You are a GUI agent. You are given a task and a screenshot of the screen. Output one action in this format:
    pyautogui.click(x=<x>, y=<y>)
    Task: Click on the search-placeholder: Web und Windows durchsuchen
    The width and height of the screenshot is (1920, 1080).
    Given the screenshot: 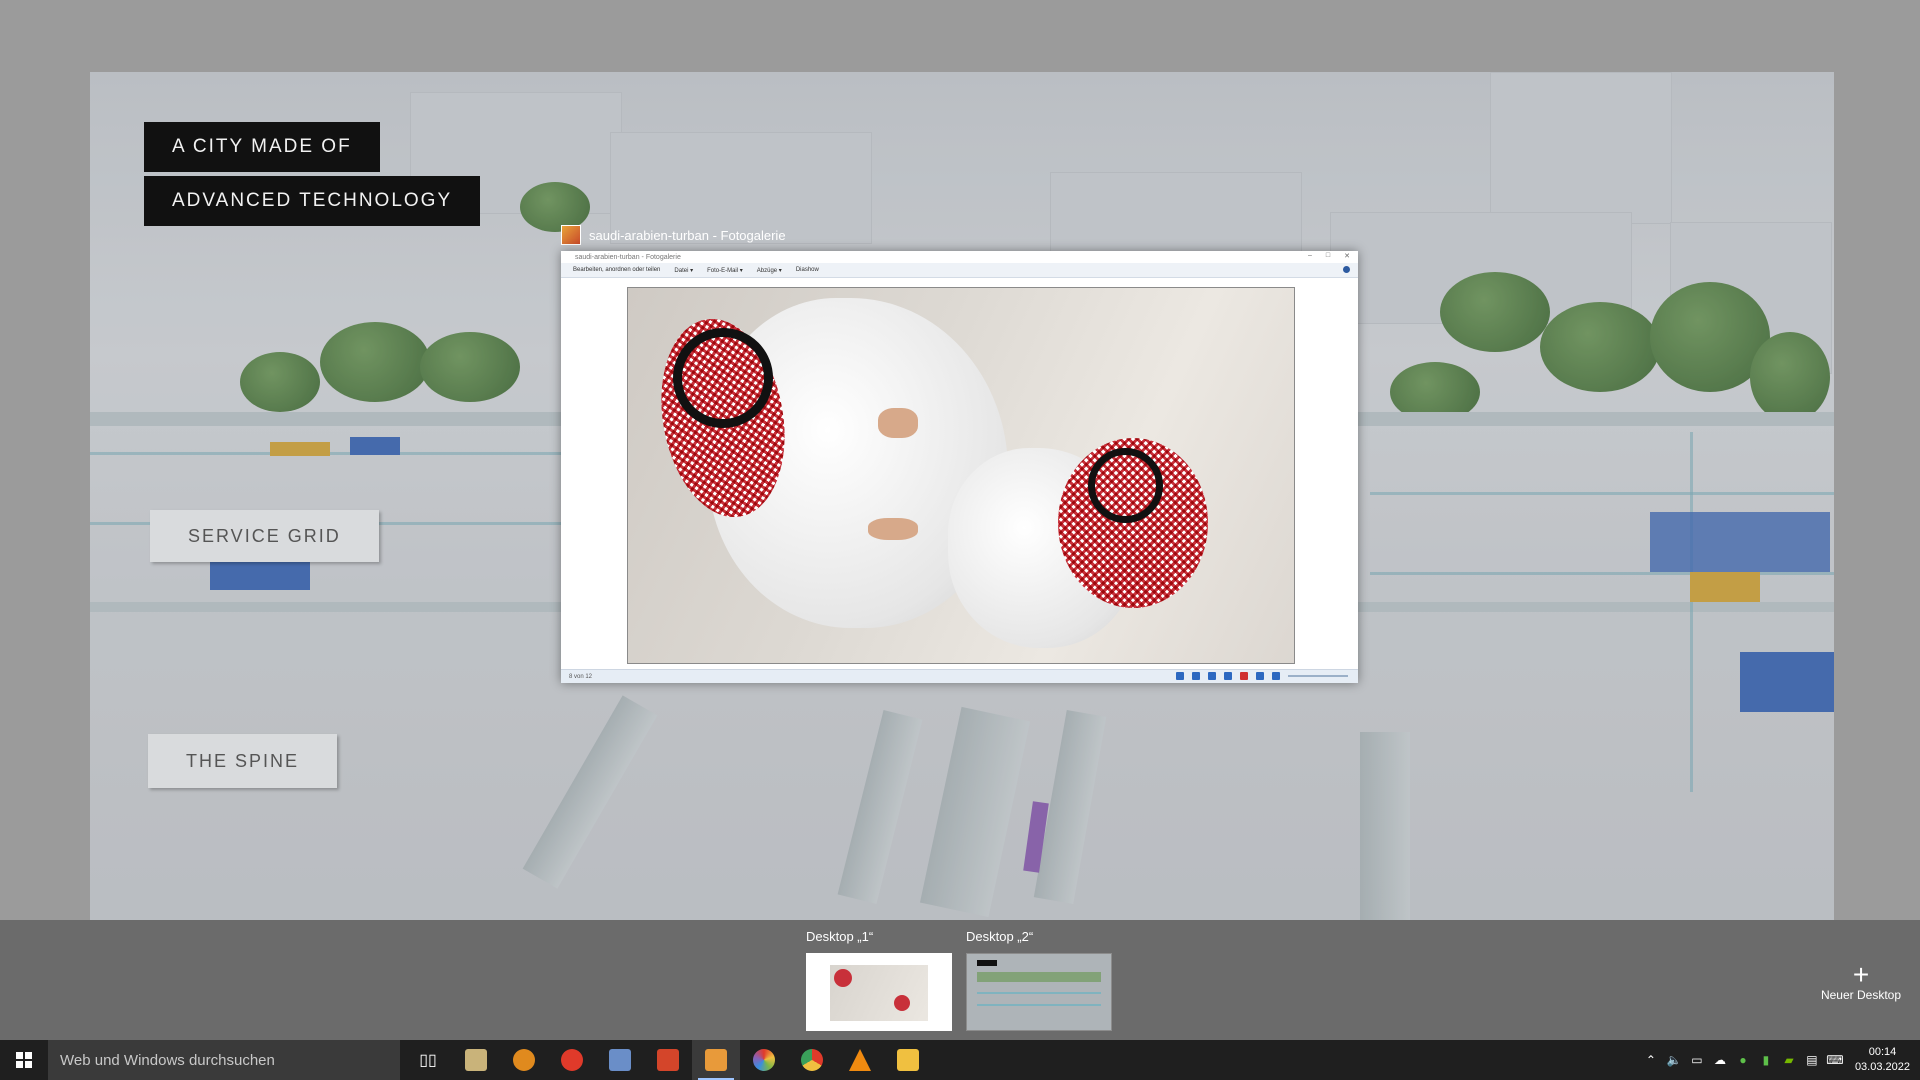 What is the action you would take?
    pyautogui.click(x=167, y=1060)
    